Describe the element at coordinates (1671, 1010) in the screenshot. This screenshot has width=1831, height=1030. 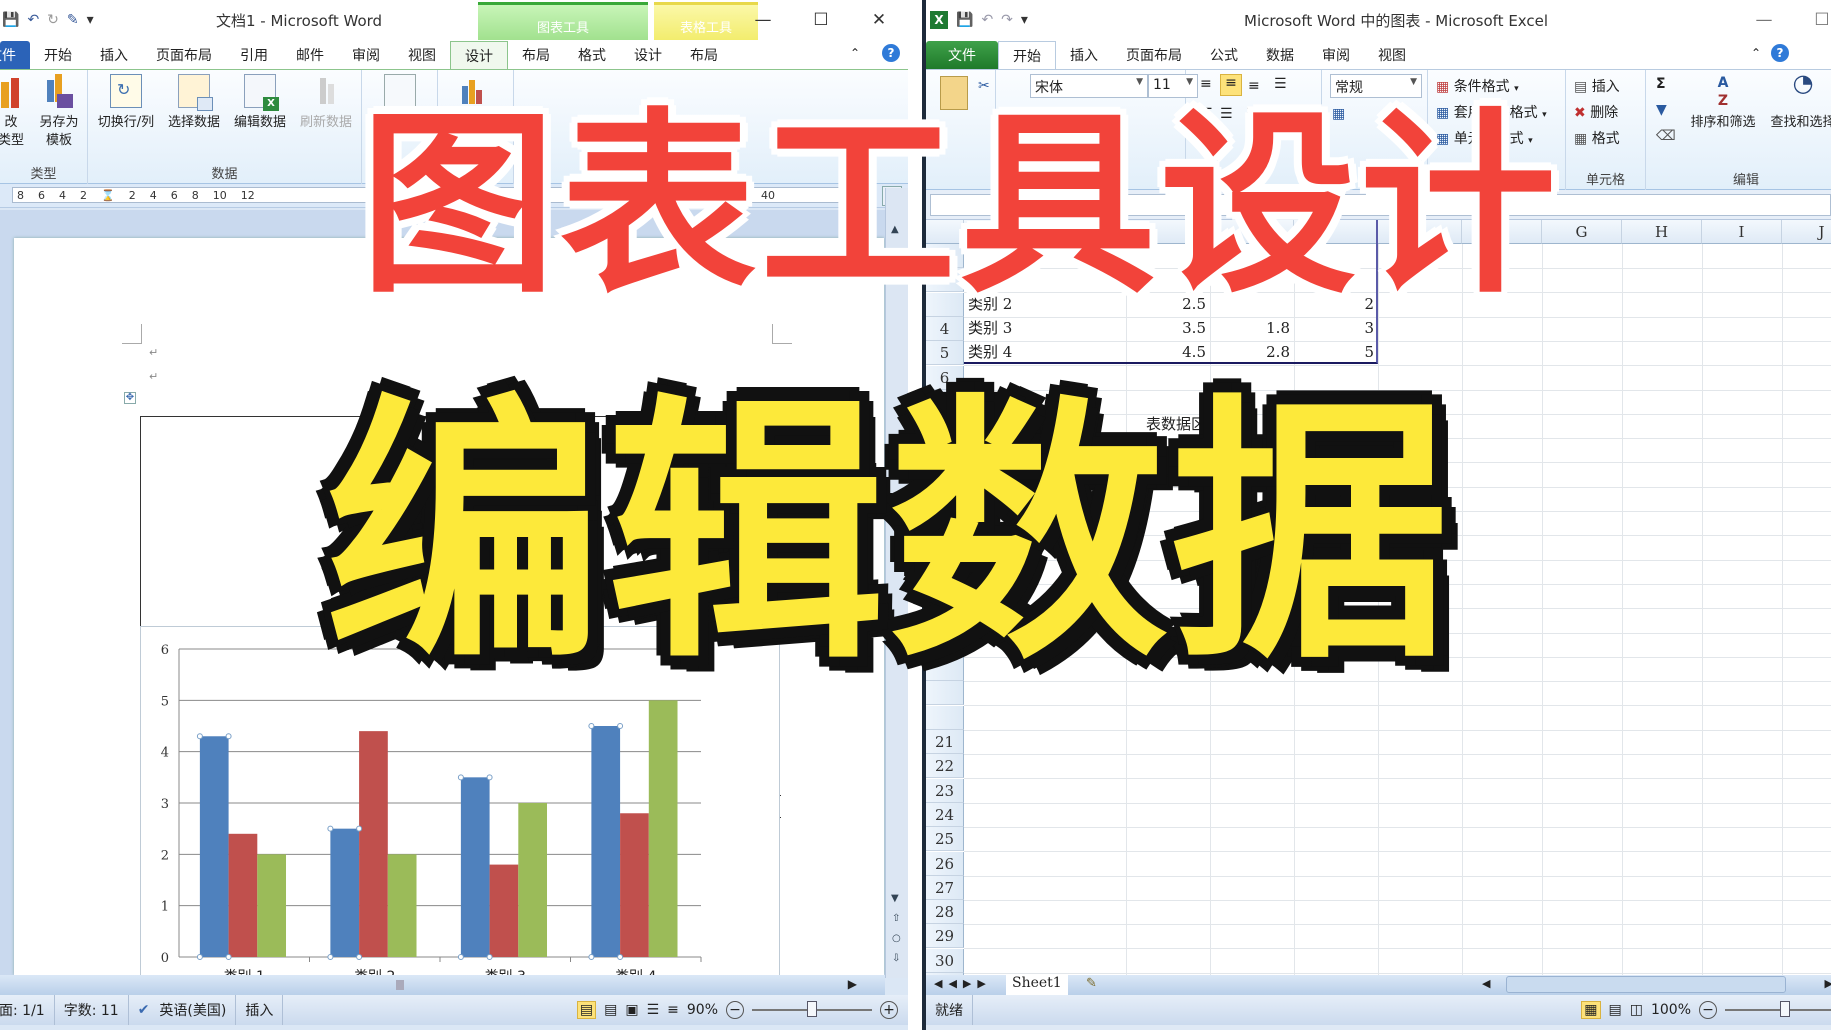
I see `excel-zoom-level: 100%` at that location.